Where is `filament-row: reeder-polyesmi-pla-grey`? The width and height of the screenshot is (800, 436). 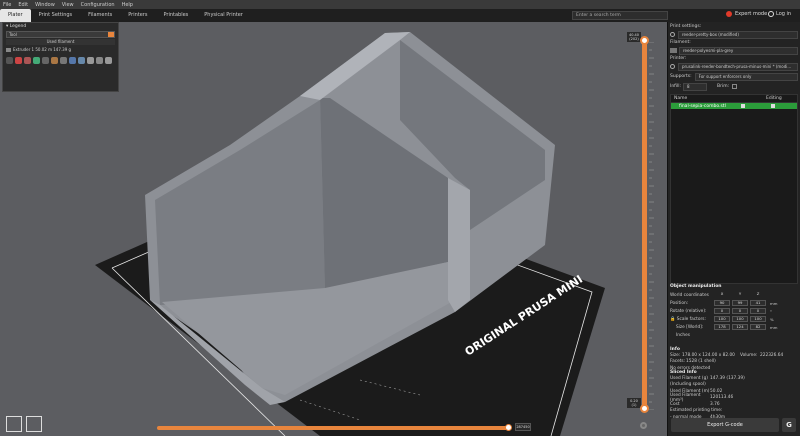 filament-row: reeder-polyesmi-pla-grey is located at coordinates (734, 50).